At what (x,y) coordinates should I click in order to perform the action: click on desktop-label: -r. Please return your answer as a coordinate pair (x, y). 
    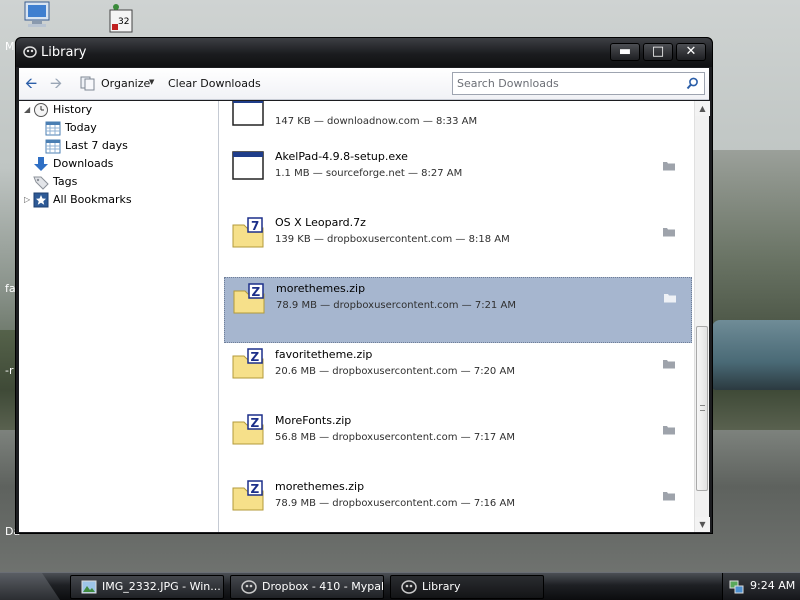
    Looking at the image, I should click on (9, 370).